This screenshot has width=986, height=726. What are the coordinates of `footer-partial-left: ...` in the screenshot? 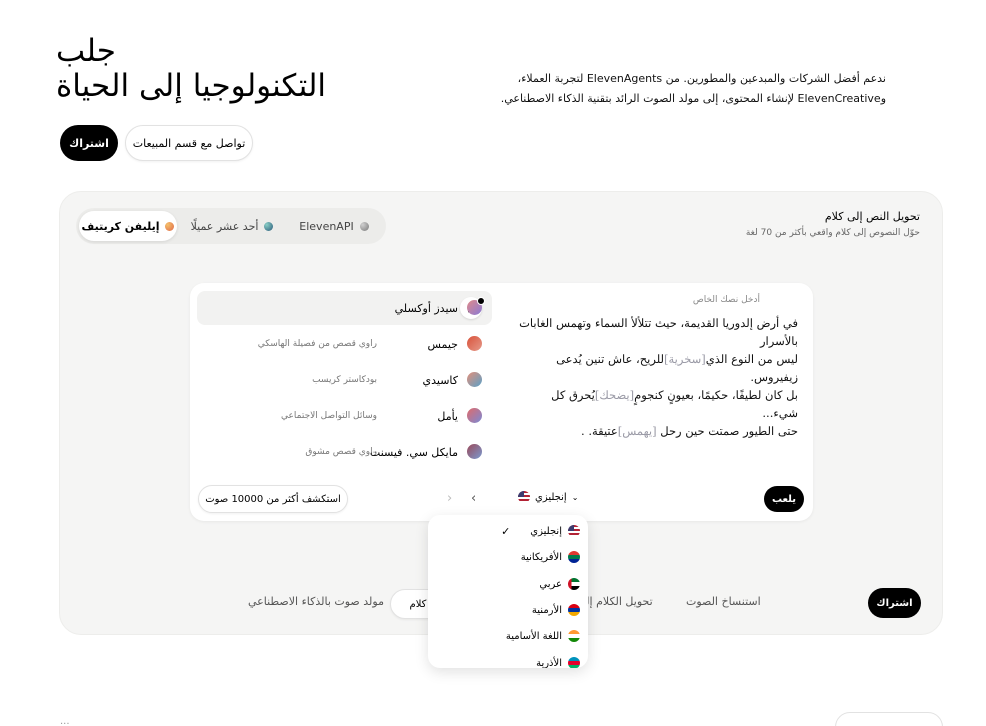 It's located at (65, 721).